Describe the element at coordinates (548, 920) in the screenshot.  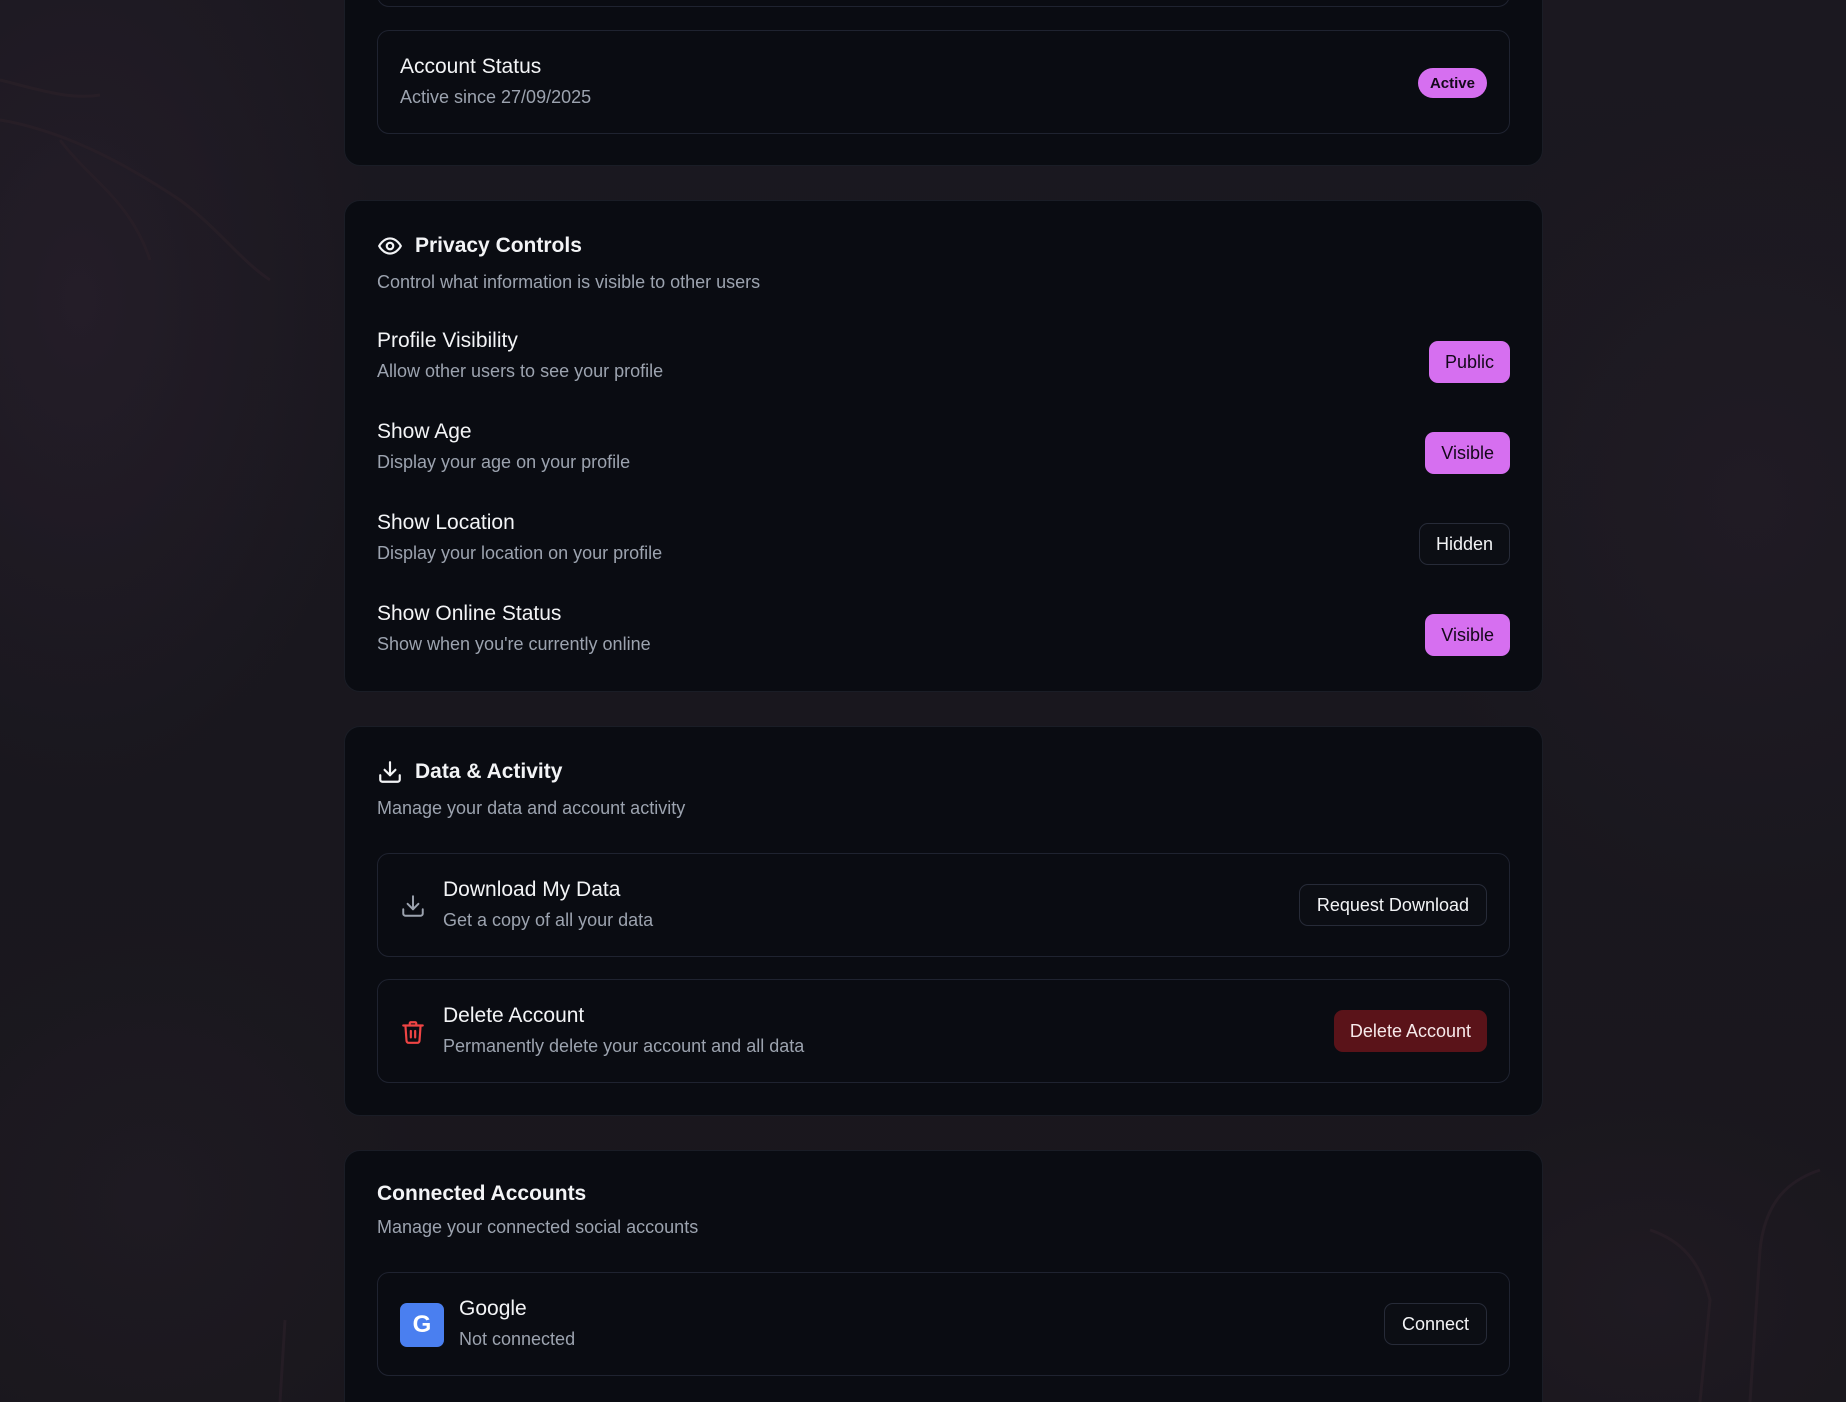
I see `download-data-subtitle: Get a copy of all your data` at that location.